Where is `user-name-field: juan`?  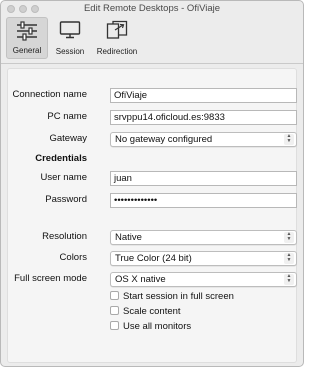 user-name-field: juan is located at coordinates (203, 178).